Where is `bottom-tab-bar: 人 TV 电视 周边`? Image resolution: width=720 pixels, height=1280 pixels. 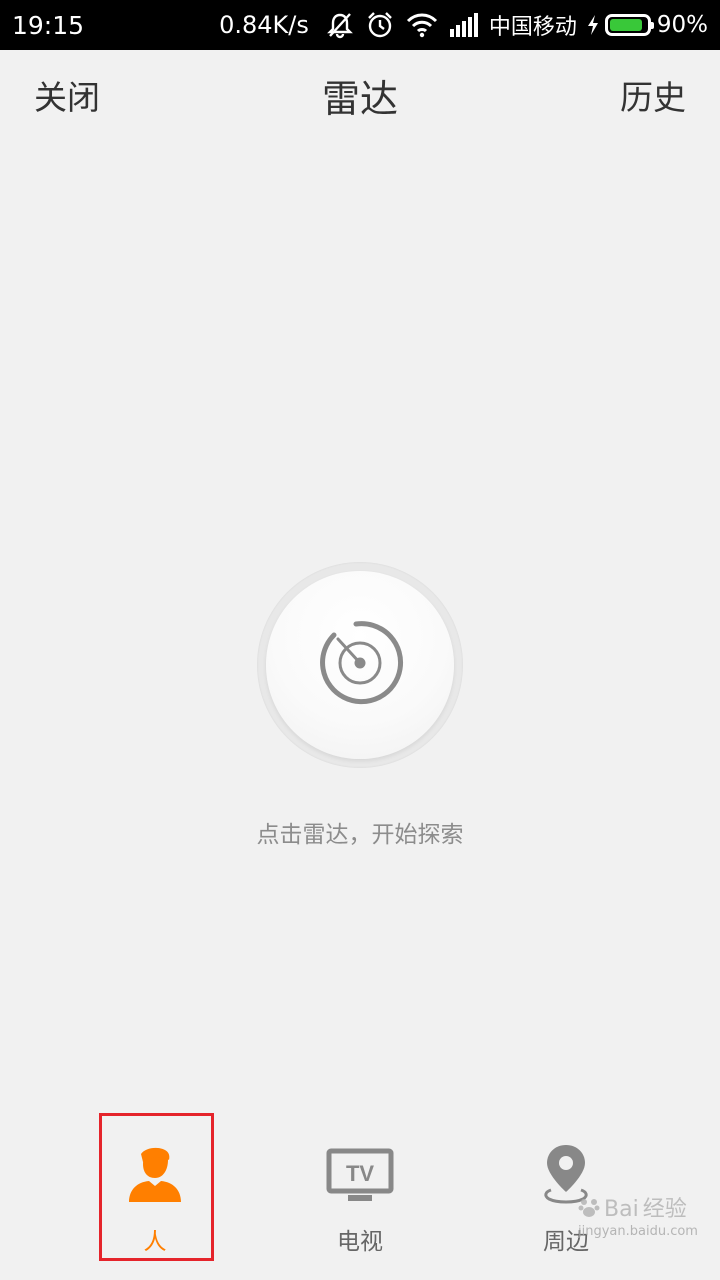
bottom-tab-bar: 人 TV 电视 周边 is located at coordinates (360, 1190).